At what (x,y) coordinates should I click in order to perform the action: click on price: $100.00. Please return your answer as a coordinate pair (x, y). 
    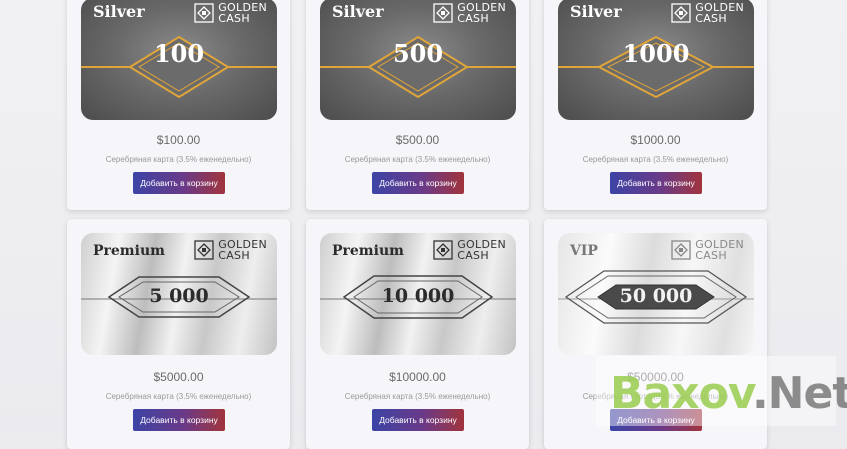
    Looking at the image, I should click on (178, 140).